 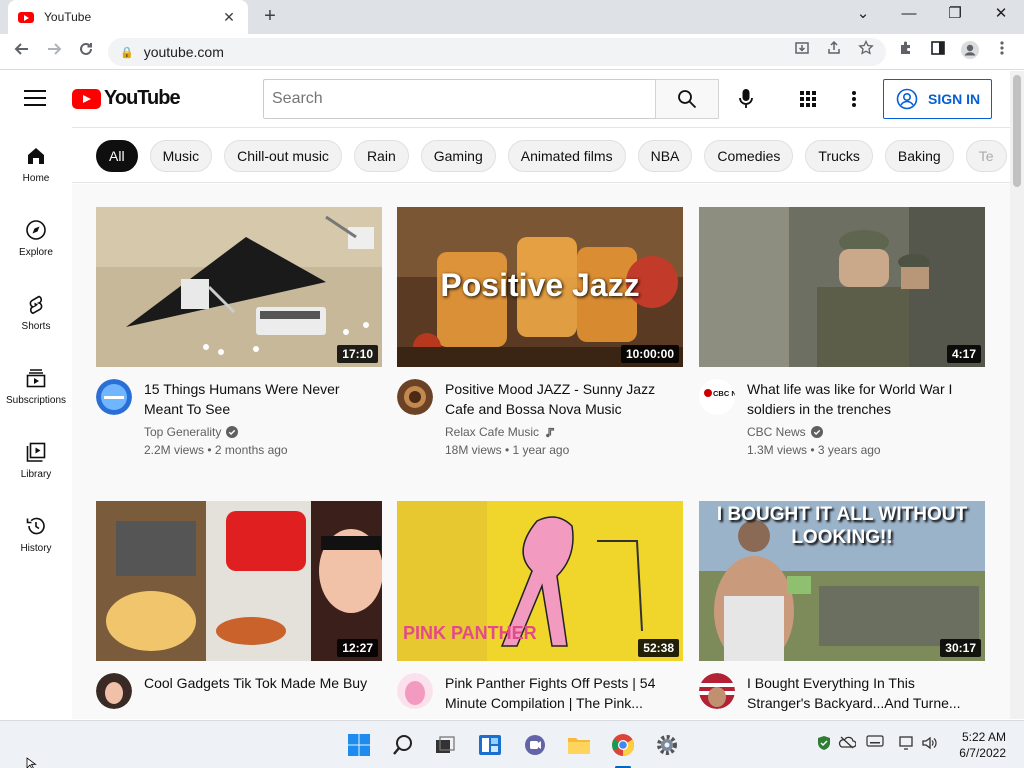 I want to click on chip-partial: Te, so click(x=986, y=156).